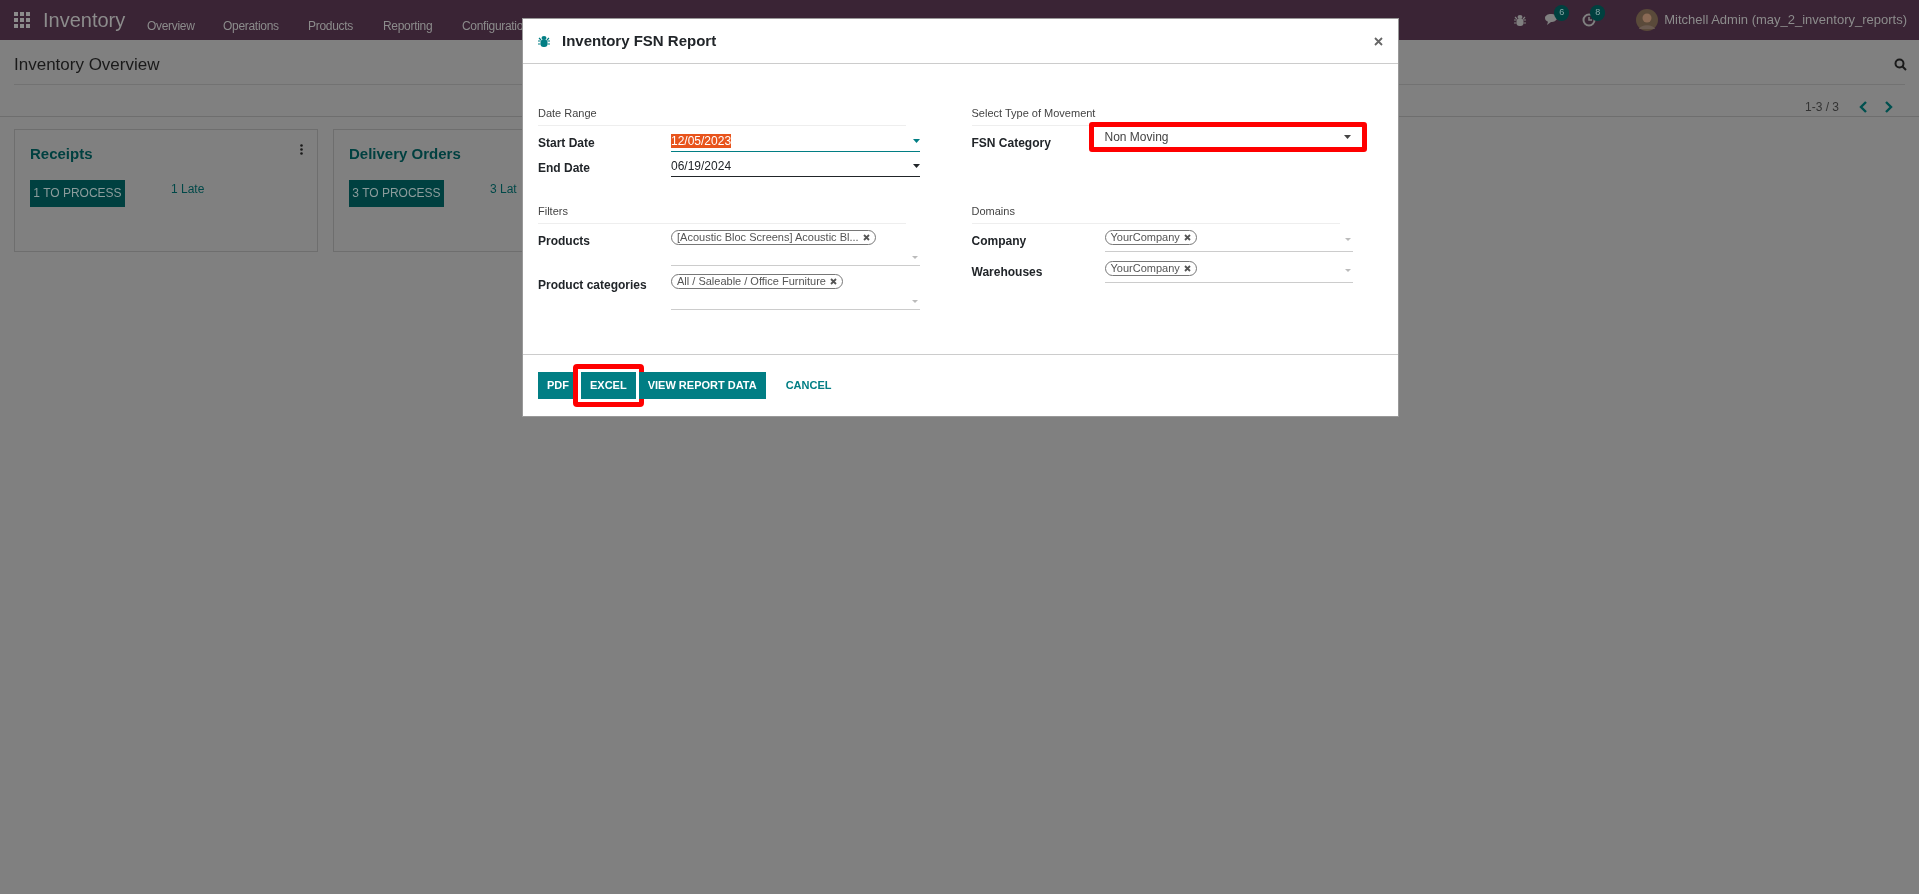  Describe the element at coordinates (1785, 20) in the screenshot. I see `user-name: Mitchell Admin (may_2_inventory_reports)` at that location.